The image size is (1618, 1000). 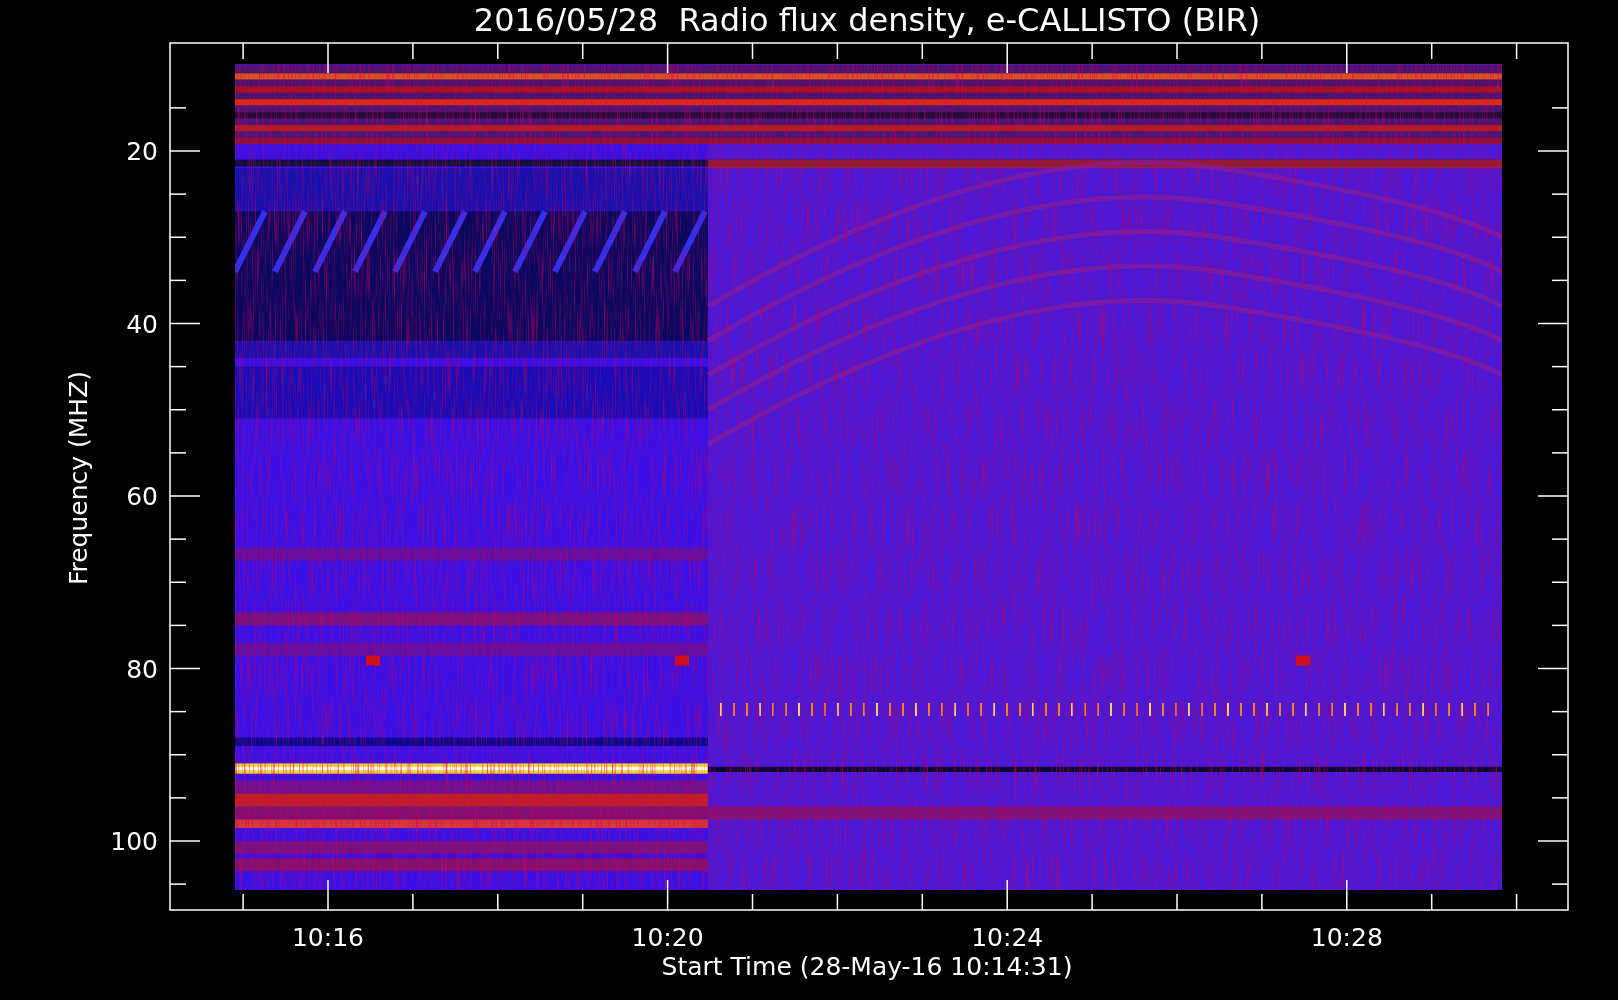 What do you see at coordinates (142, 151) in the screenshot?
I see `y-tick-label: 20` at bounding box center [142, 151].